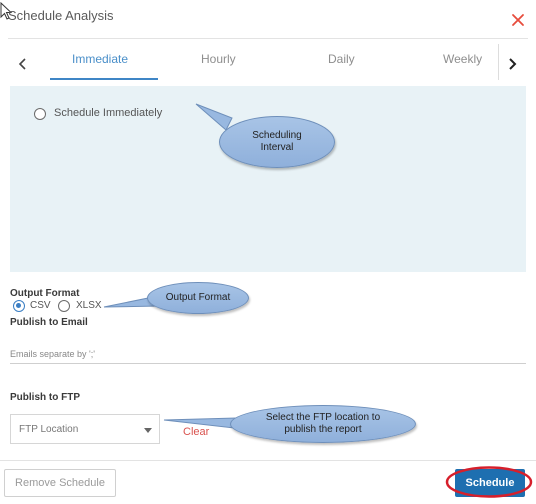 The width and height of the screenshot is (536, 504). I want to click on tab-hourly: Hourly, so click(218, 59).